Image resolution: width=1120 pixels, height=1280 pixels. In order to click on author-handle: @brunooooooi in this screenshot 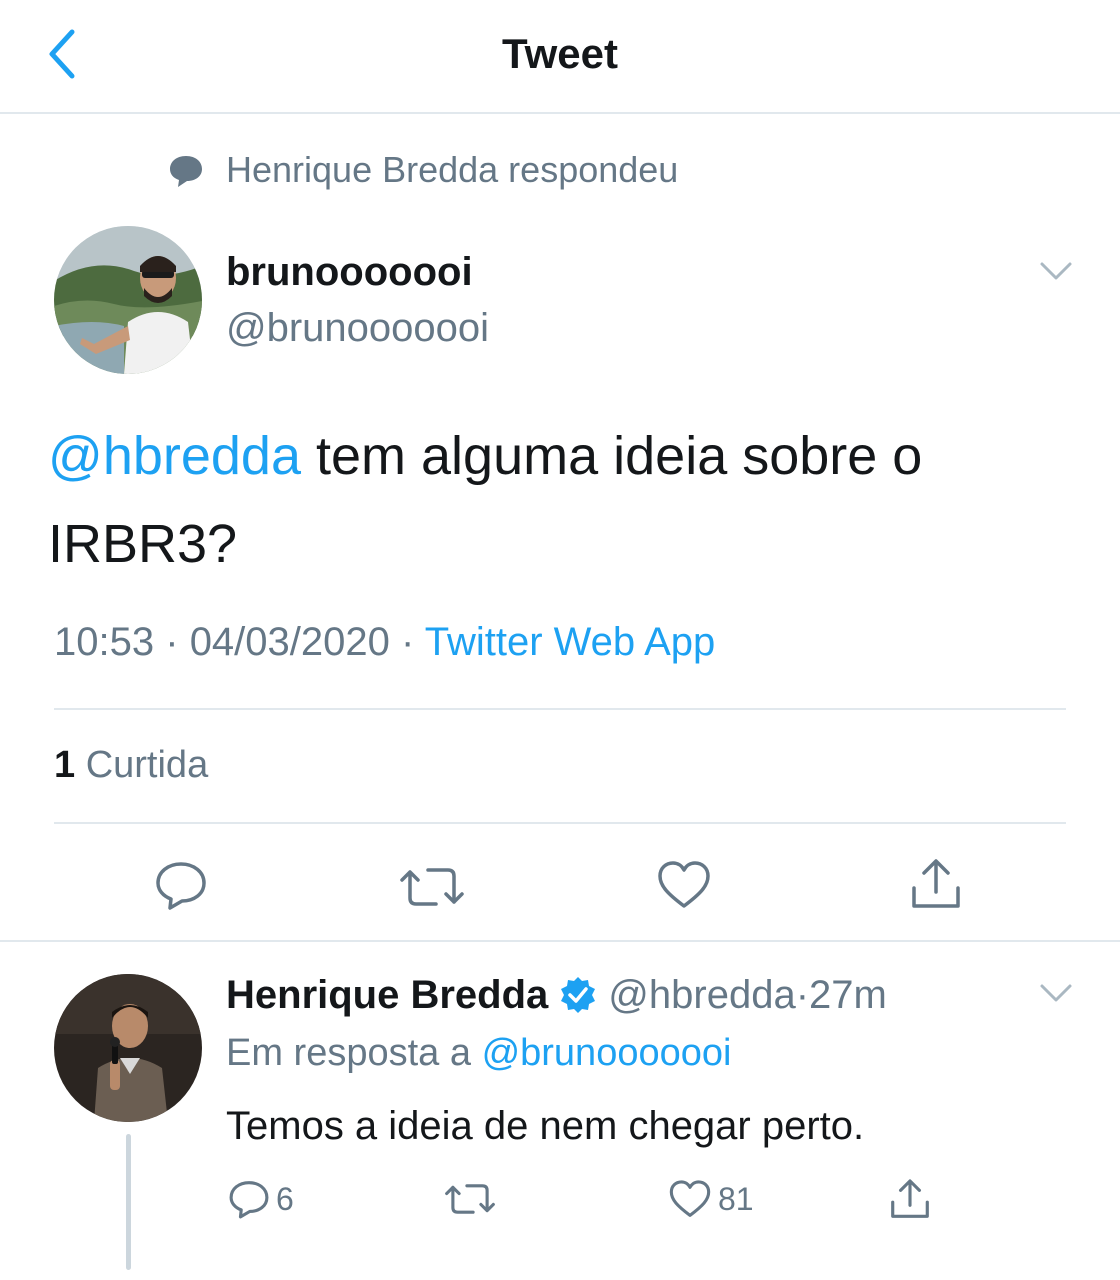, I will do `click(357, 328)`.